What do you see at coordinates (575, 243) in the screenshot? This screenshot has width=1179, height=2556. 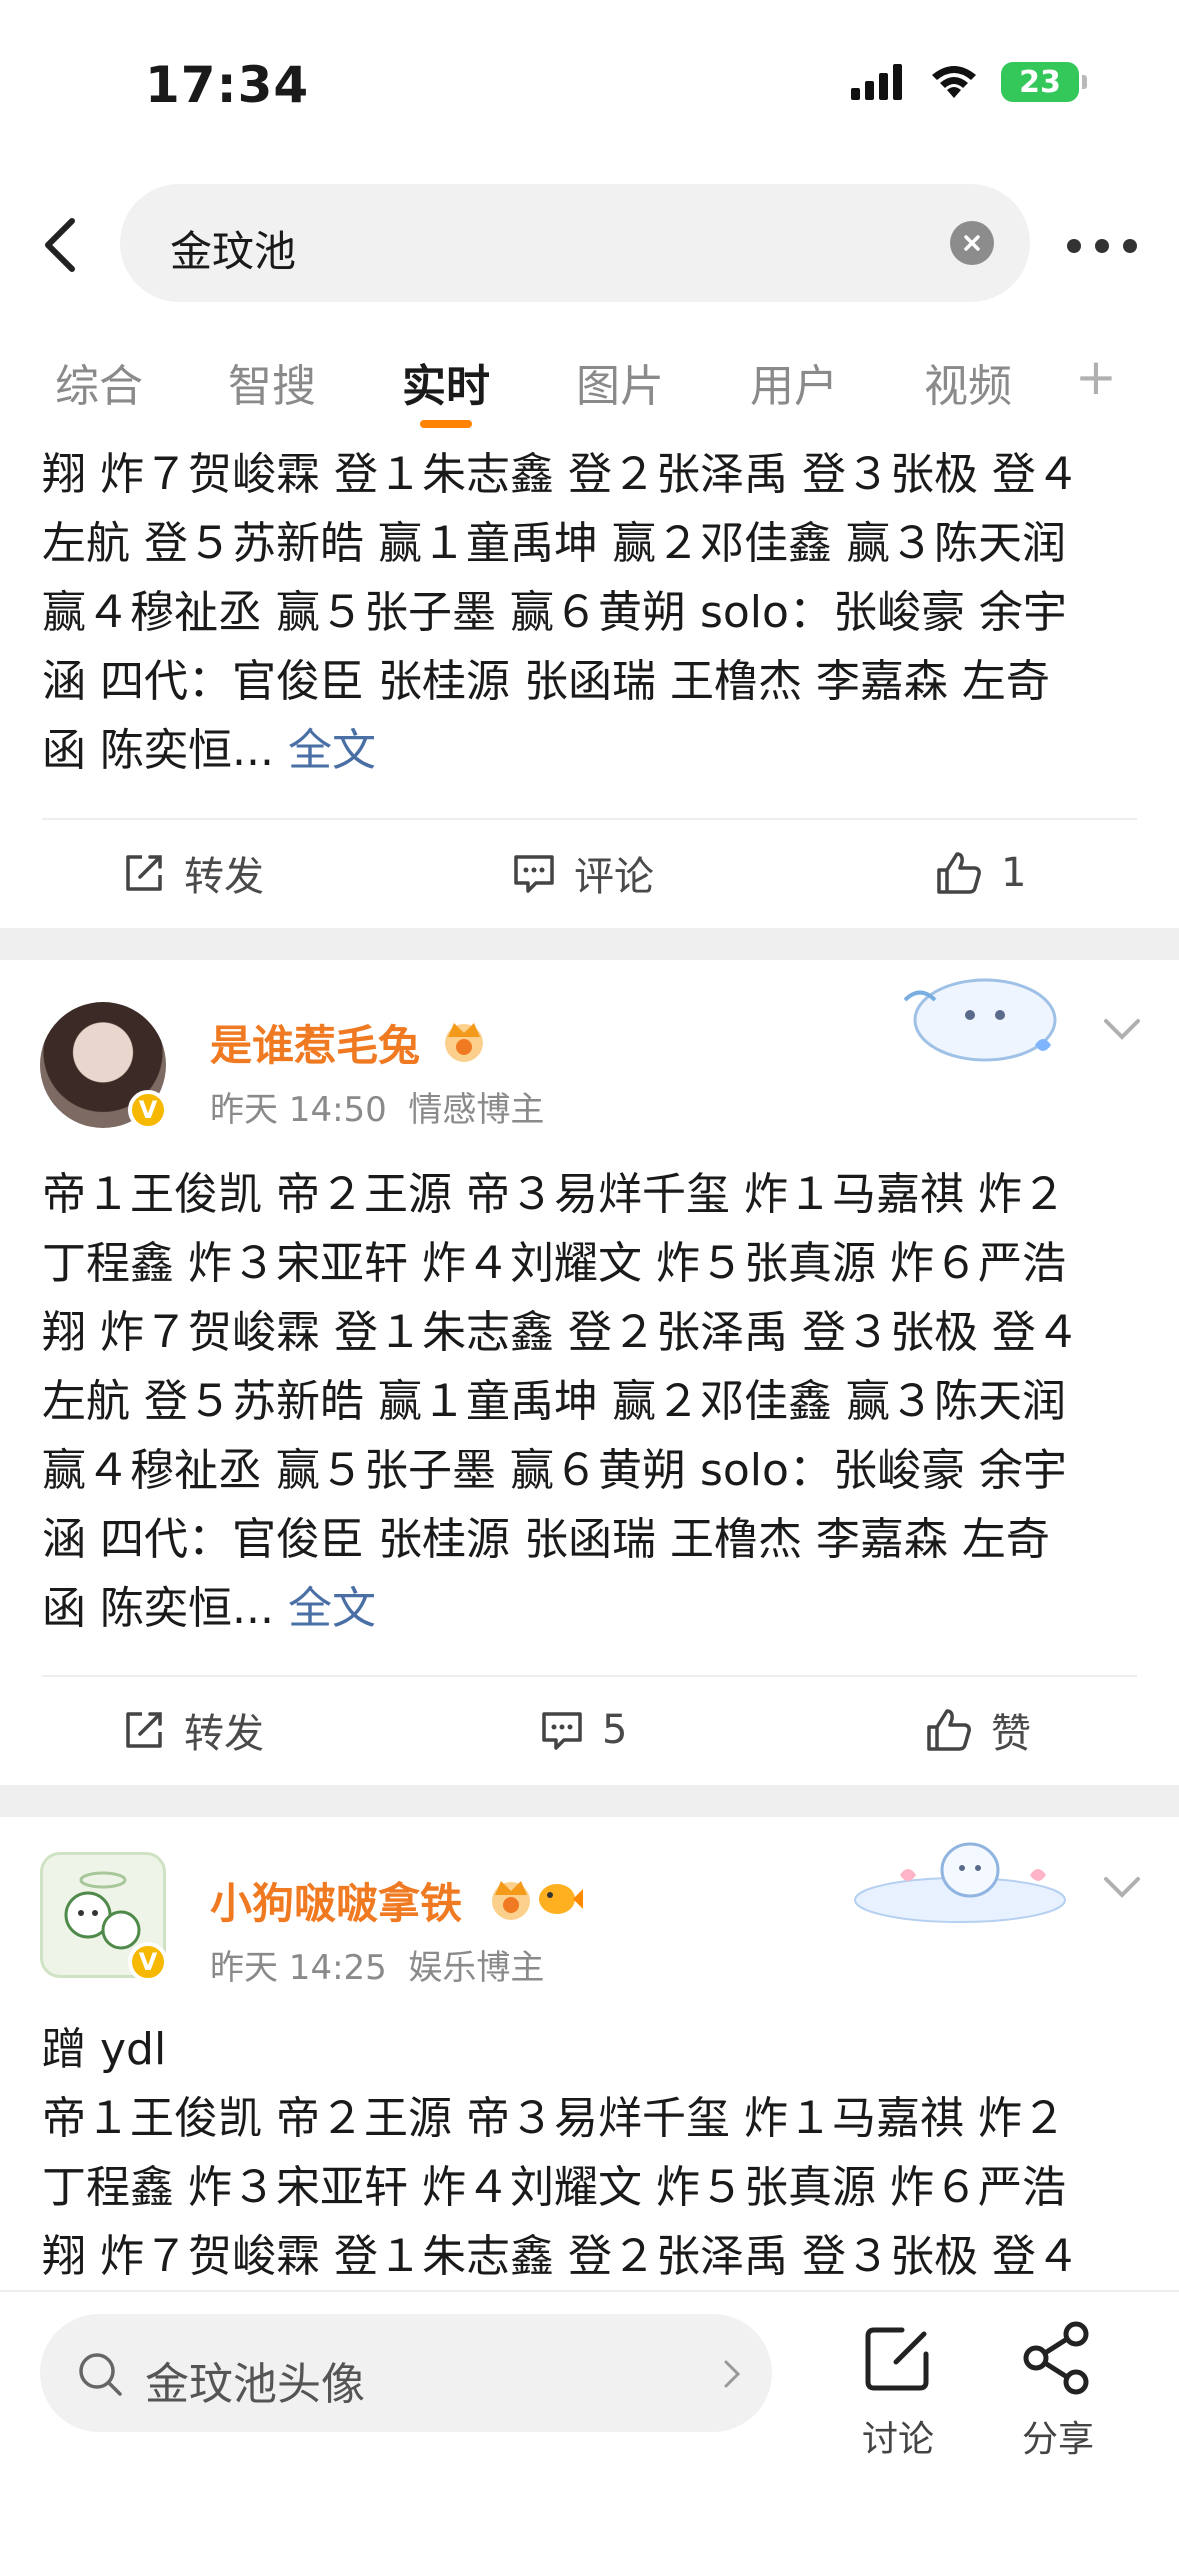 I see `search-input: 金玟池` at bounding box center [575, 243].